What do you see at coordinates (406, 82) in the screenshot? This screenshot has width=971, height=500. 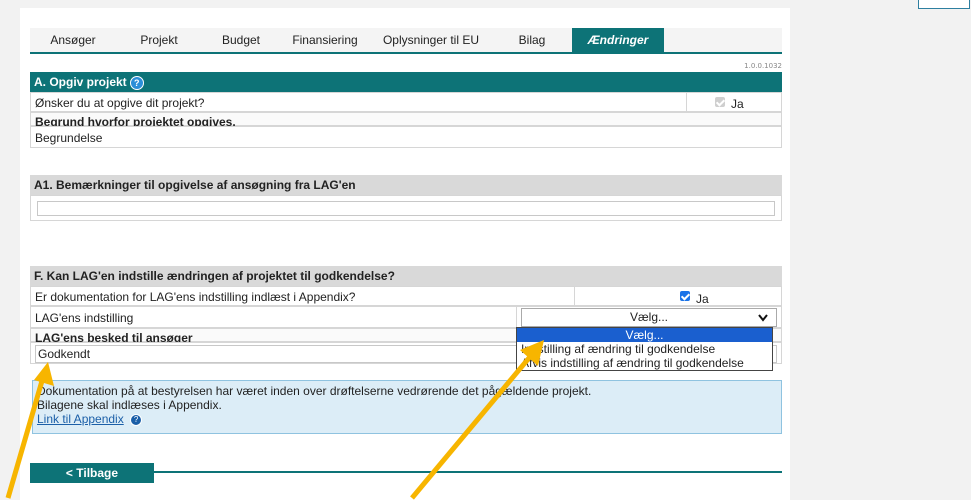 I see `section-a-header: A. Opgiv projekt?` at bounding box center [406, 82].